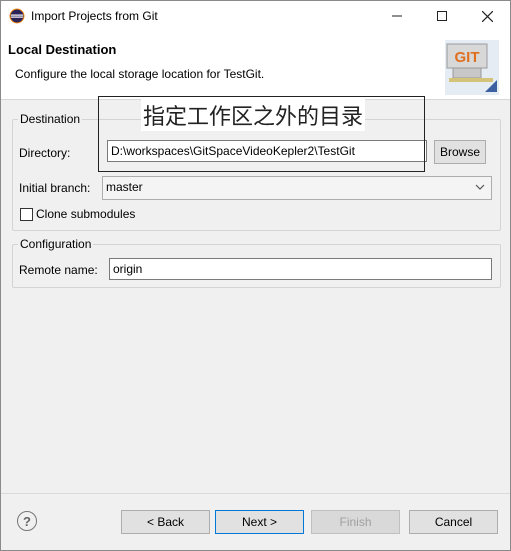 Image resolution: width=511 pixels, height=551 pixels. I want to click on git-logo-icon: GIT, so click(472, 67).